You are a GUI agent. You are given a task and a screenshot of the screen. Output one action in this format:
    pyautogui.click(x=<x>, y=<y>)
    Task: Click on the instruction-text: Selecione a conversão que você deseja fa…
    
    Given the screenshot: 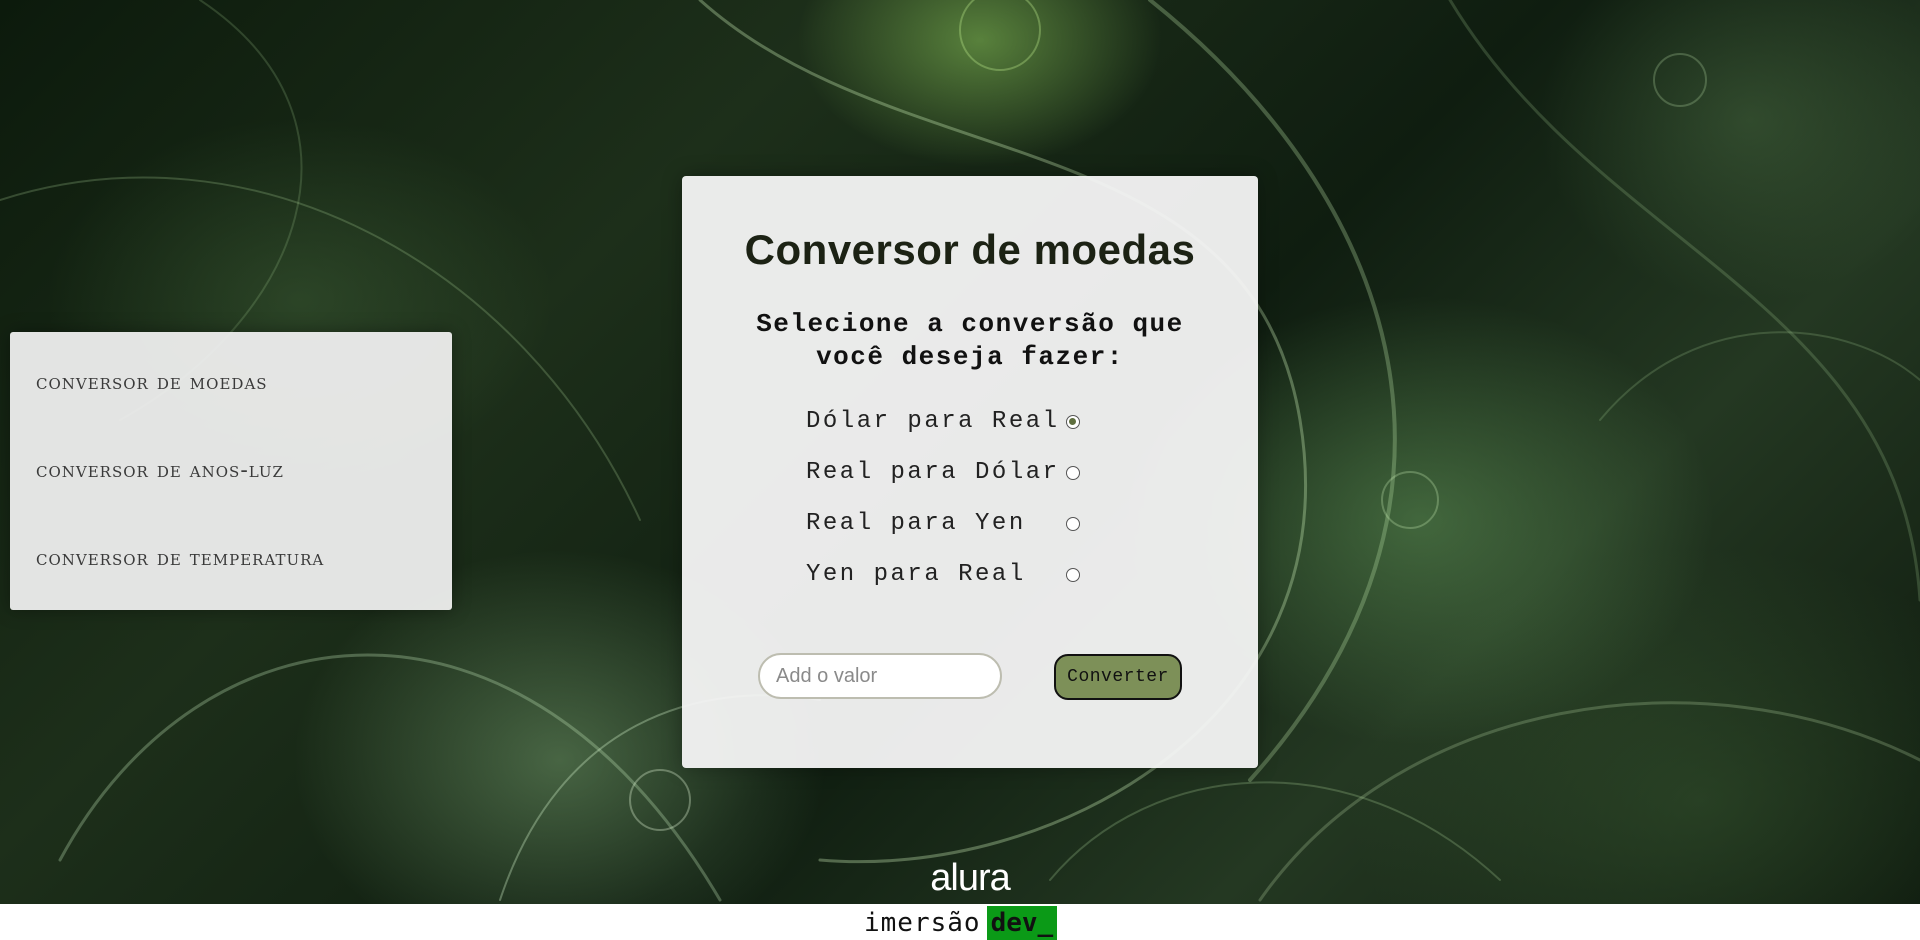 What is the action you would take?
    pyautogui.click(x=970, y=340)
    